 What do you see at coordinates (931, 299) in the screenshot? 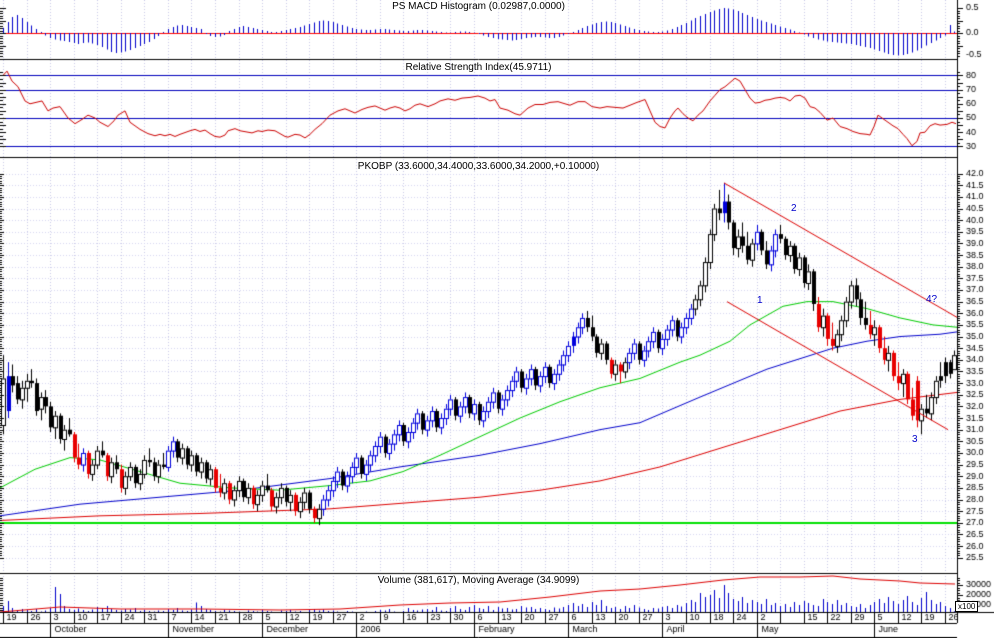
I see `trend-annotation-4: 4?` at bounding box center [931, 299].